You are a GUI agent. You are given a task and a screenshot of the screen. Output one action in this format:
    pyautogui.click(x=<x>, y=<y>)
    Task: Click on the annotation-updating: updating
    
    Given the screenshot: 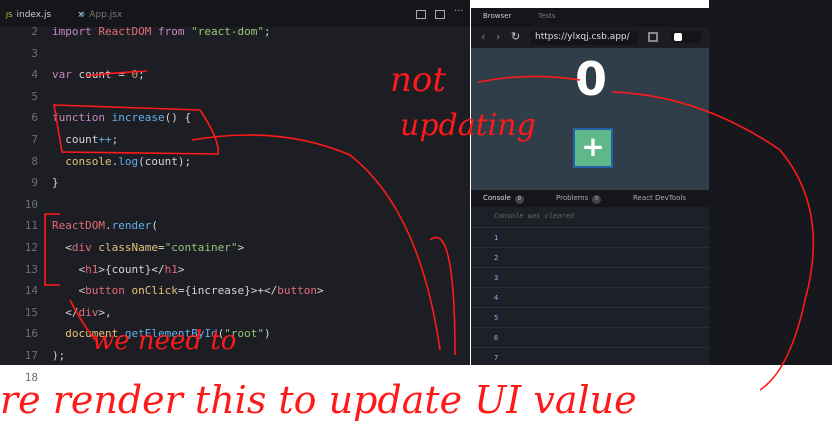 What is the action you would take?
    pyautogui.click(x=468, y=125)
    